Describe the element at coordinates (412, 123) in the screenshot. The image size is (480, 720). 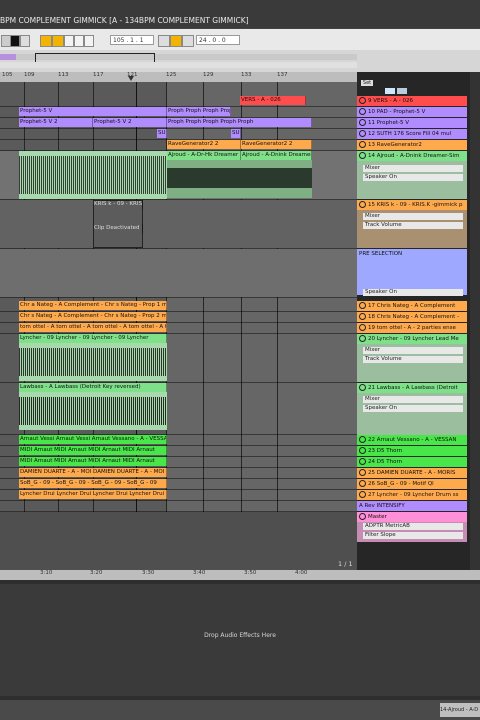
I see `track-header-11: 11 Prophet-5 V` at that location.